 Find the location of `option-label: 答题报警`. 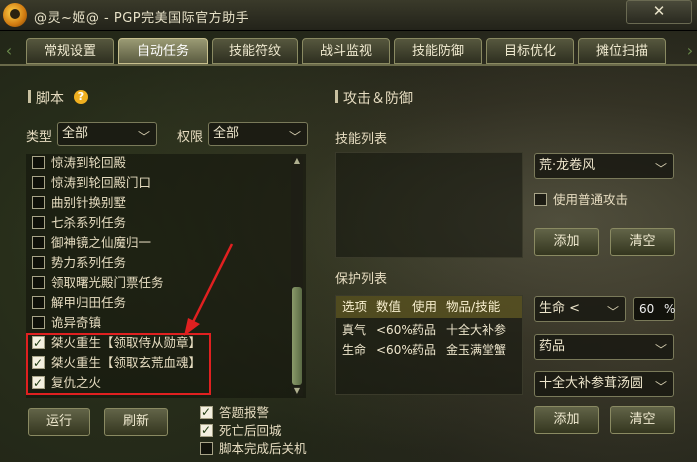

option-label: 答题报警 is located at coordinates (244, 412).